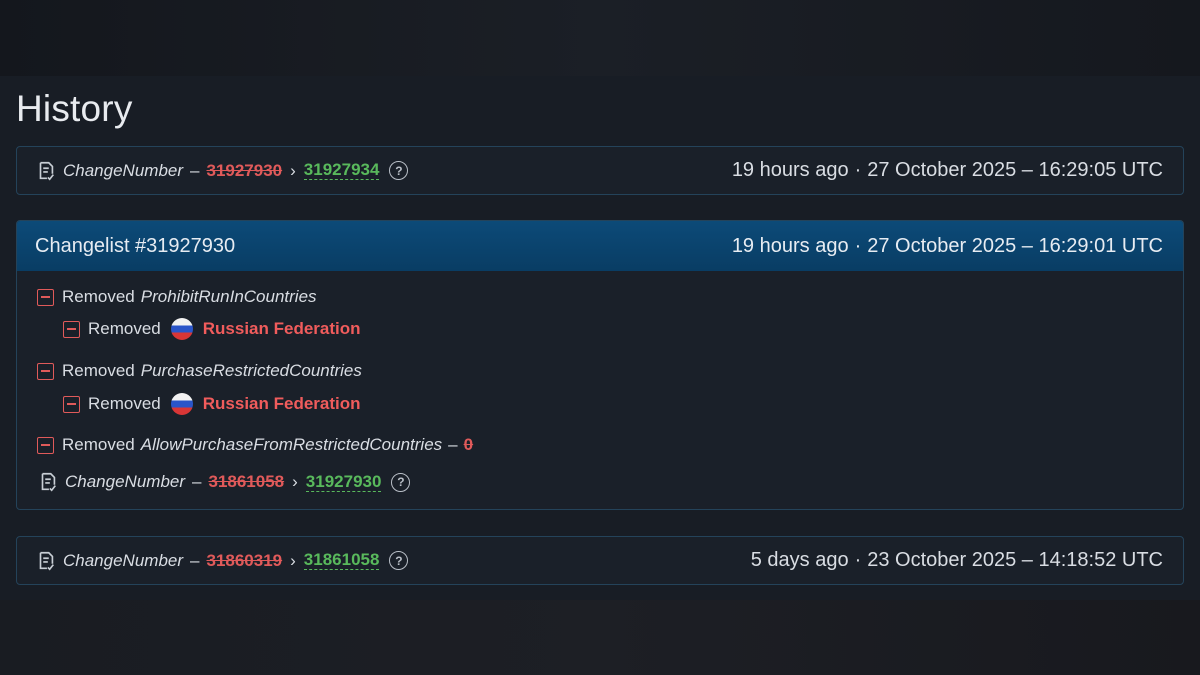 This screenshot has height=675, width=1200. I want to click on new-value-link: 31861058, so click(341, 560).